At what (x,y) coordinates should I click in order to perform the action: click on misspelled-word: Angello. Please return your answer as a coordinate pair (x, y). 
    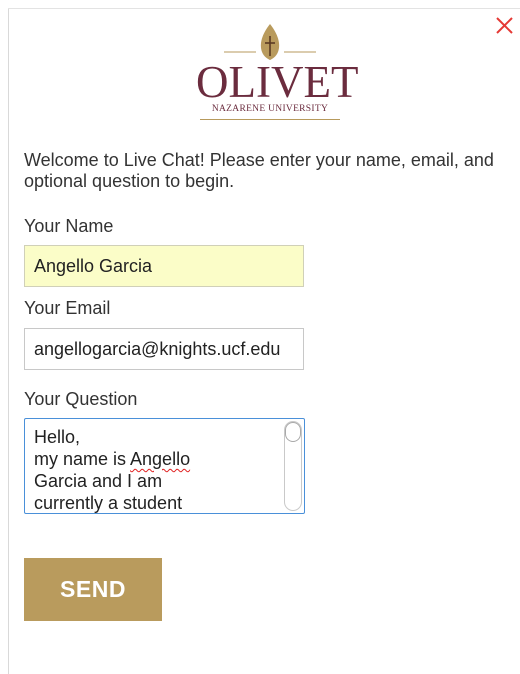
    Looking at the image, I should click on (160, 459).